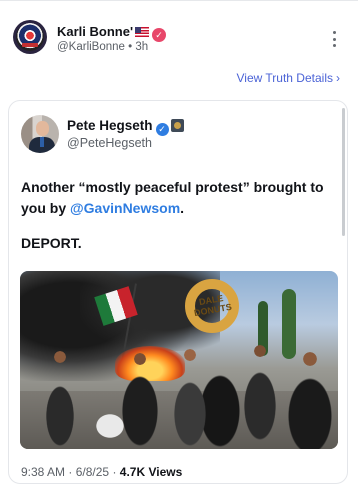  I want to click on more-options-button, so click(334, 39).